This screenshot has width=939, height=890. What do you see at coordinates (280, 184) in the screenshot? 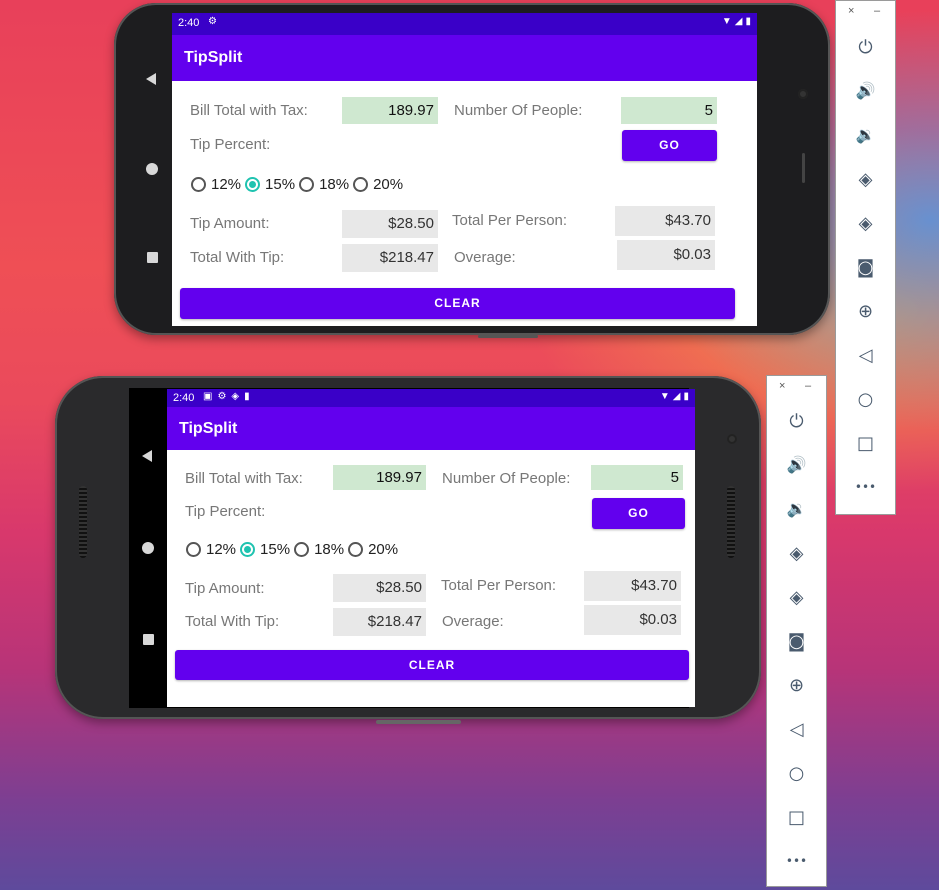
I see `tip-option-label: 15%` at bounding box center [280, 184].